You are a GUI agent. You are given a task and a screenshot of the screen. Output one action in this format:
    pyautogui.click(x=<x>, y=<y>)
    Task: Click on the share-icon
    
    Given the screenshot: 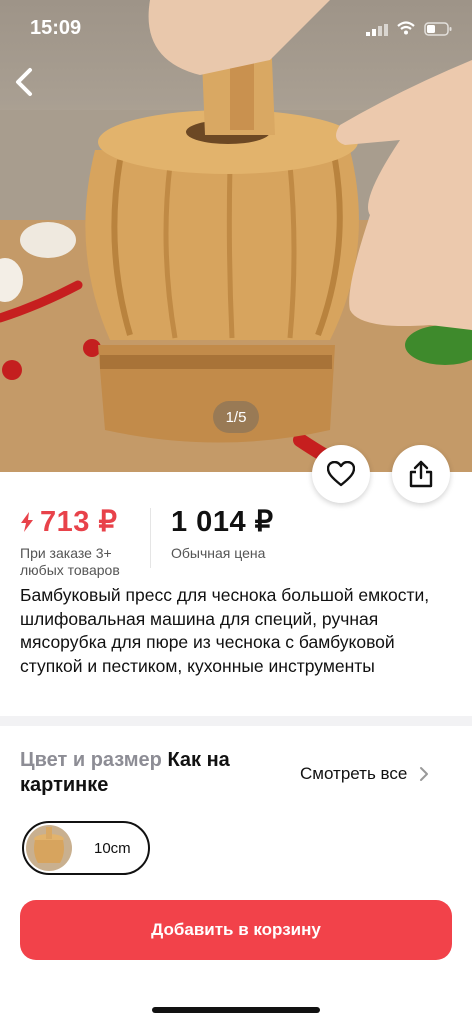 What is the action you would take?
    pyautogui.click(x=421, y=474)
    